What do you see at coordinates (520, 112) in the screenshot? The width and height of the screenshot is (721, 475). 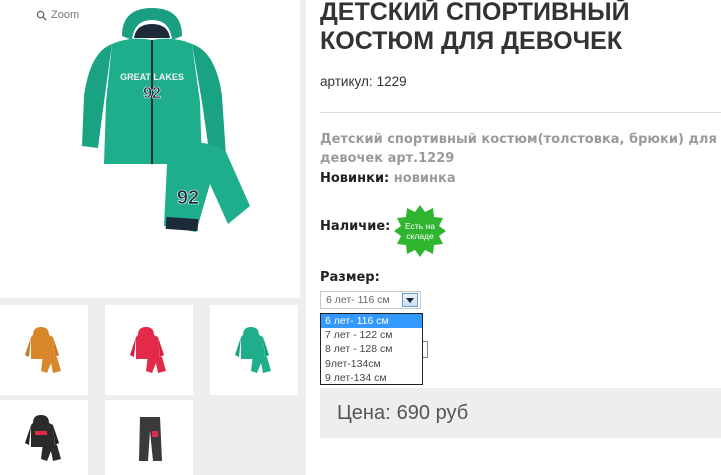 I see `divider` at bounding box center [520, 112].